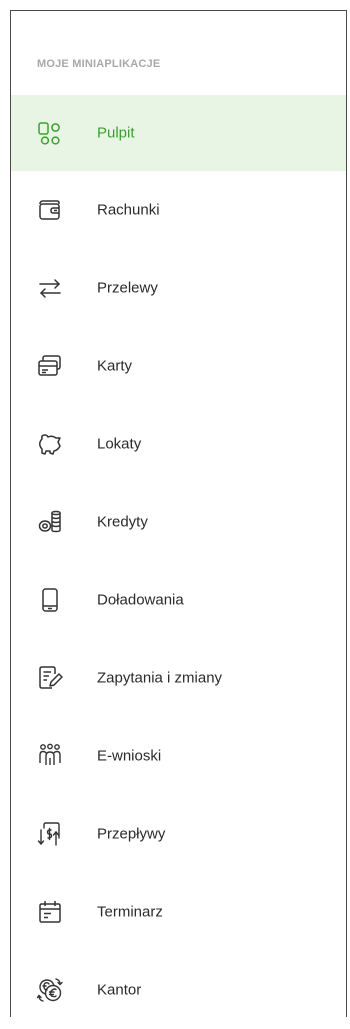 The height and width of the screenshot is (1029, 350). I want to click on calendar-icon, so click(50, 912).